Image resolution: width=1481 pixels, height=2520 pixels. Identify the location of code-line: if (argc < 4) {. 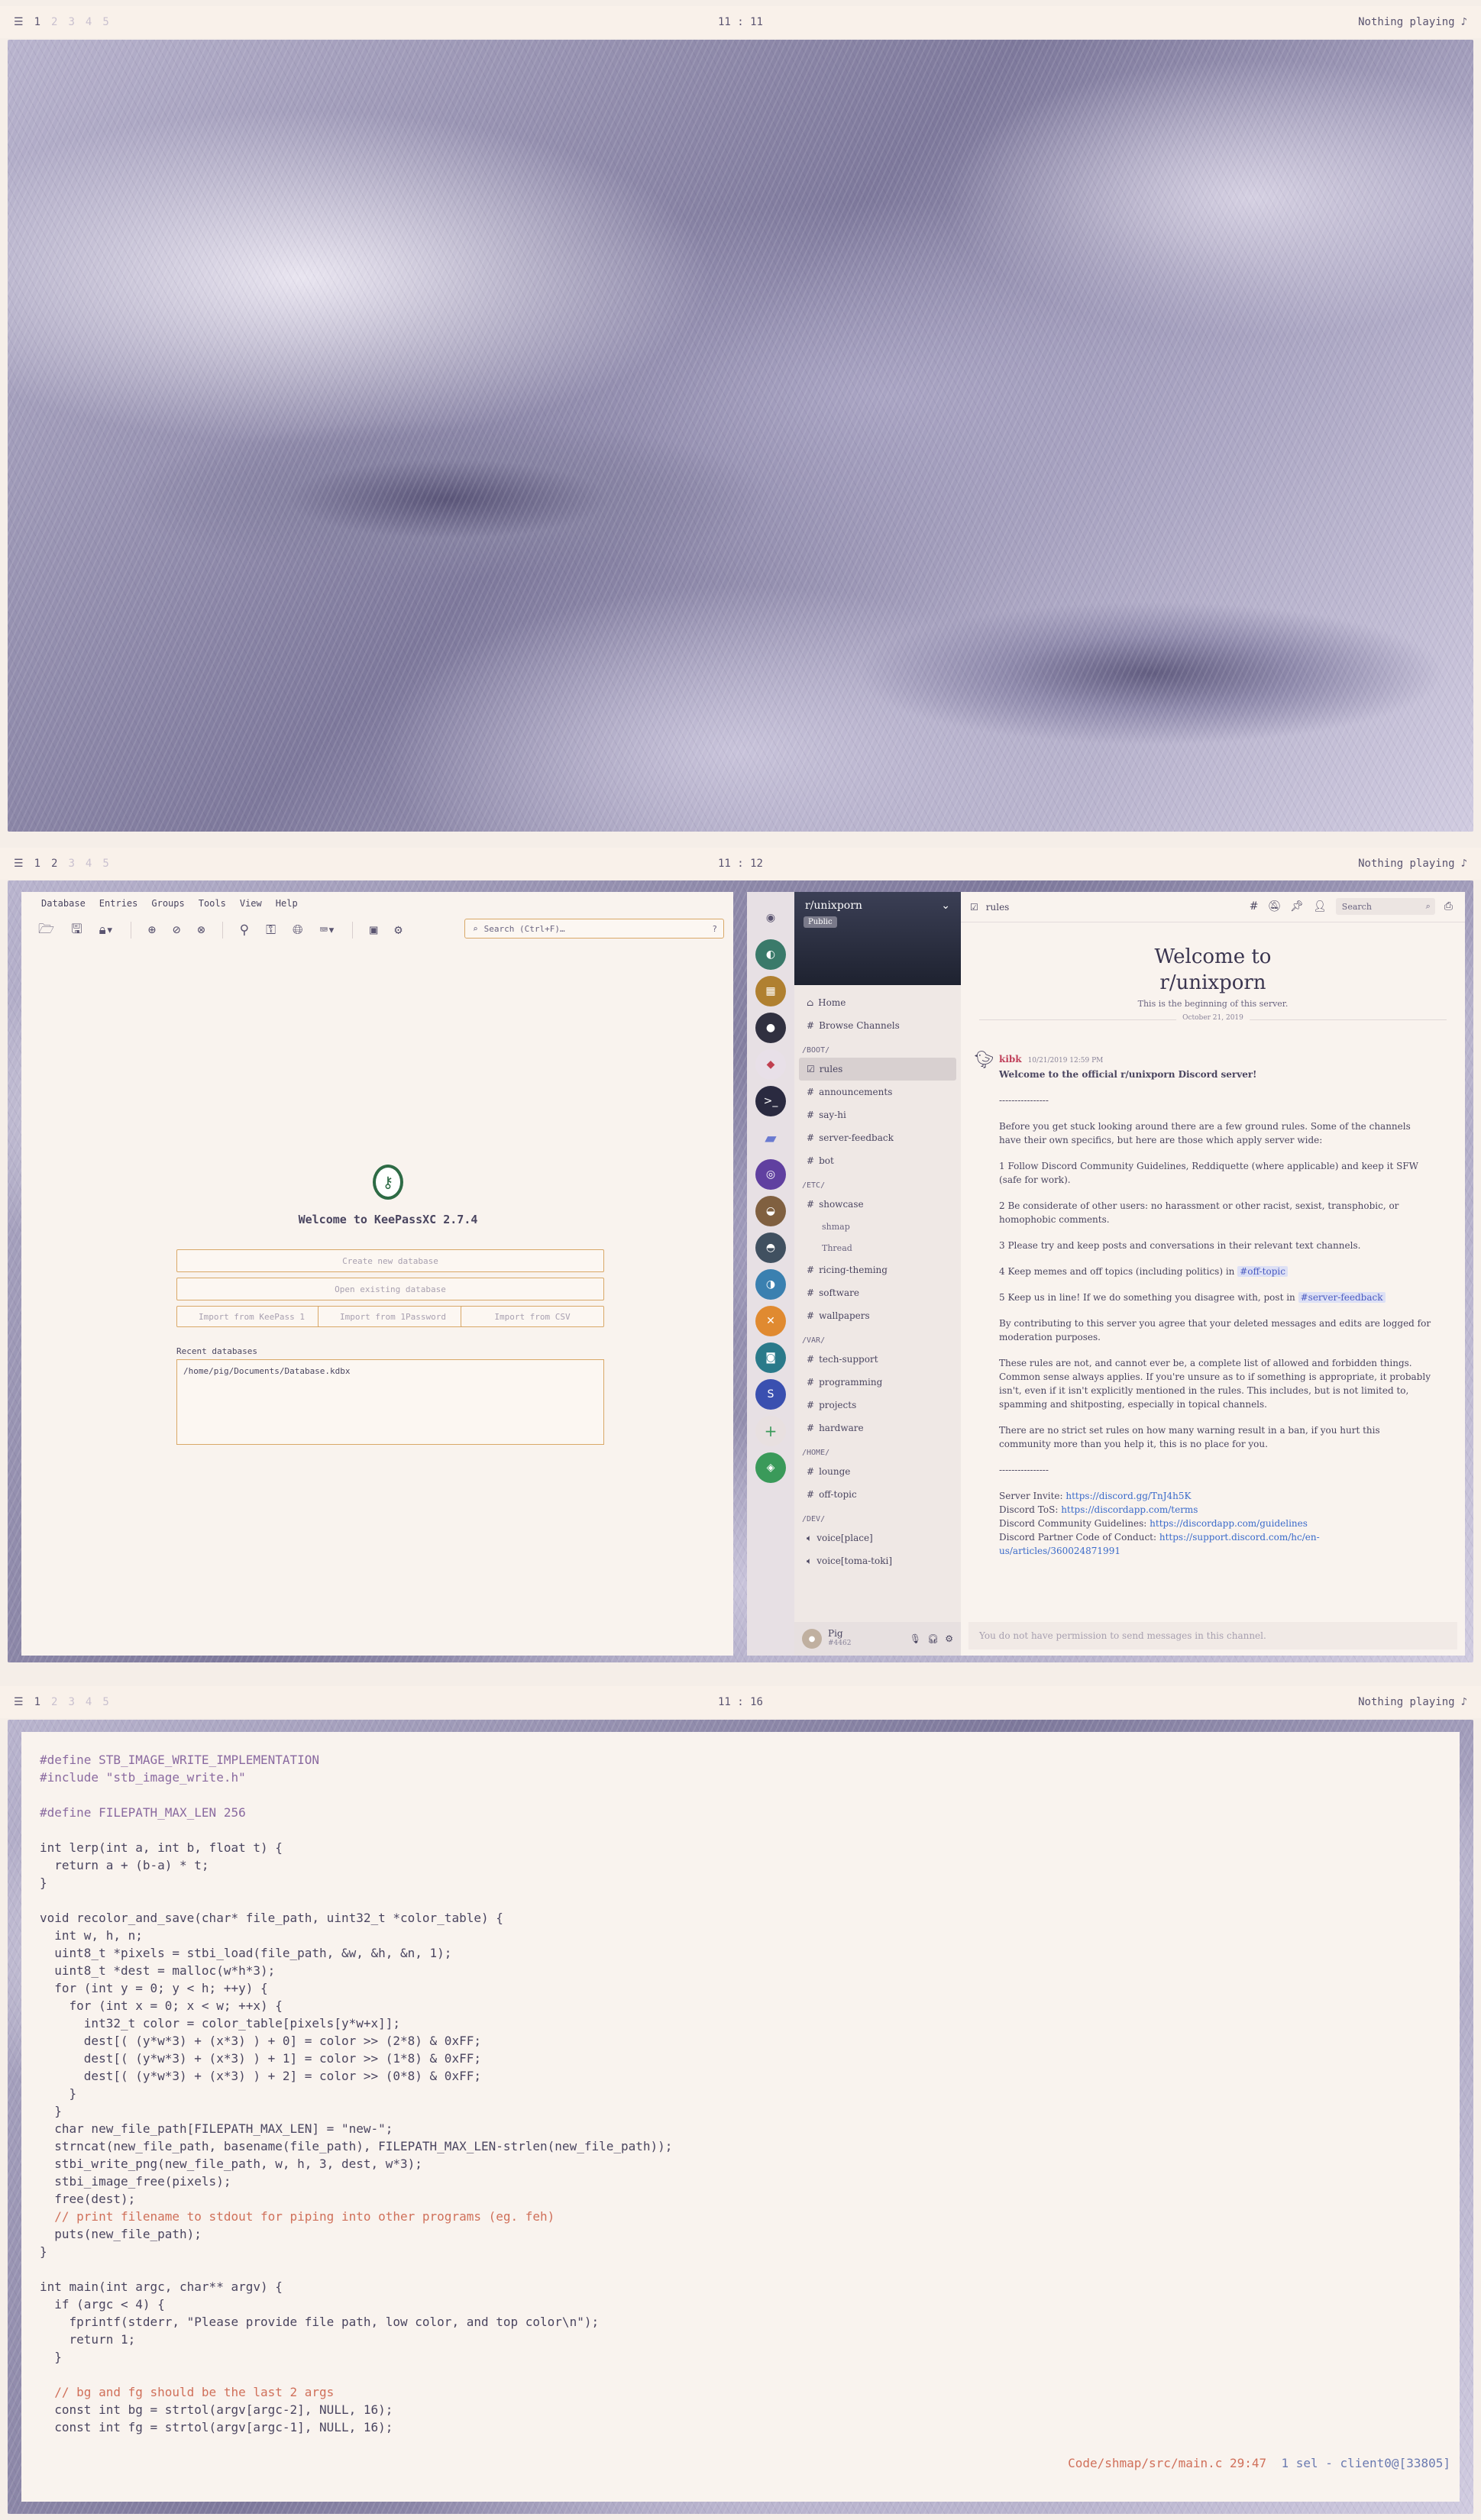
(356, 2304).